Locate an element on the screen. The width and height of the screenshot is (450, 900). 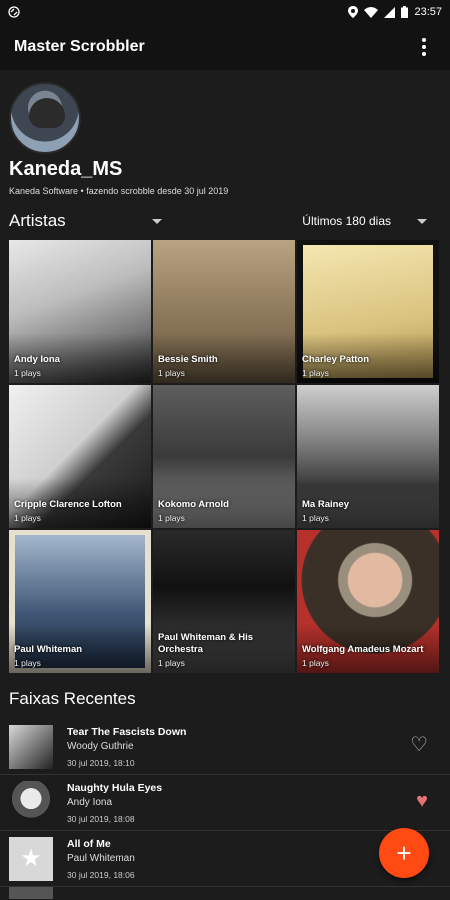
artist-tile: Paul Whiteman & His Orchestra 1 plays is located at coordinates (224, 601).